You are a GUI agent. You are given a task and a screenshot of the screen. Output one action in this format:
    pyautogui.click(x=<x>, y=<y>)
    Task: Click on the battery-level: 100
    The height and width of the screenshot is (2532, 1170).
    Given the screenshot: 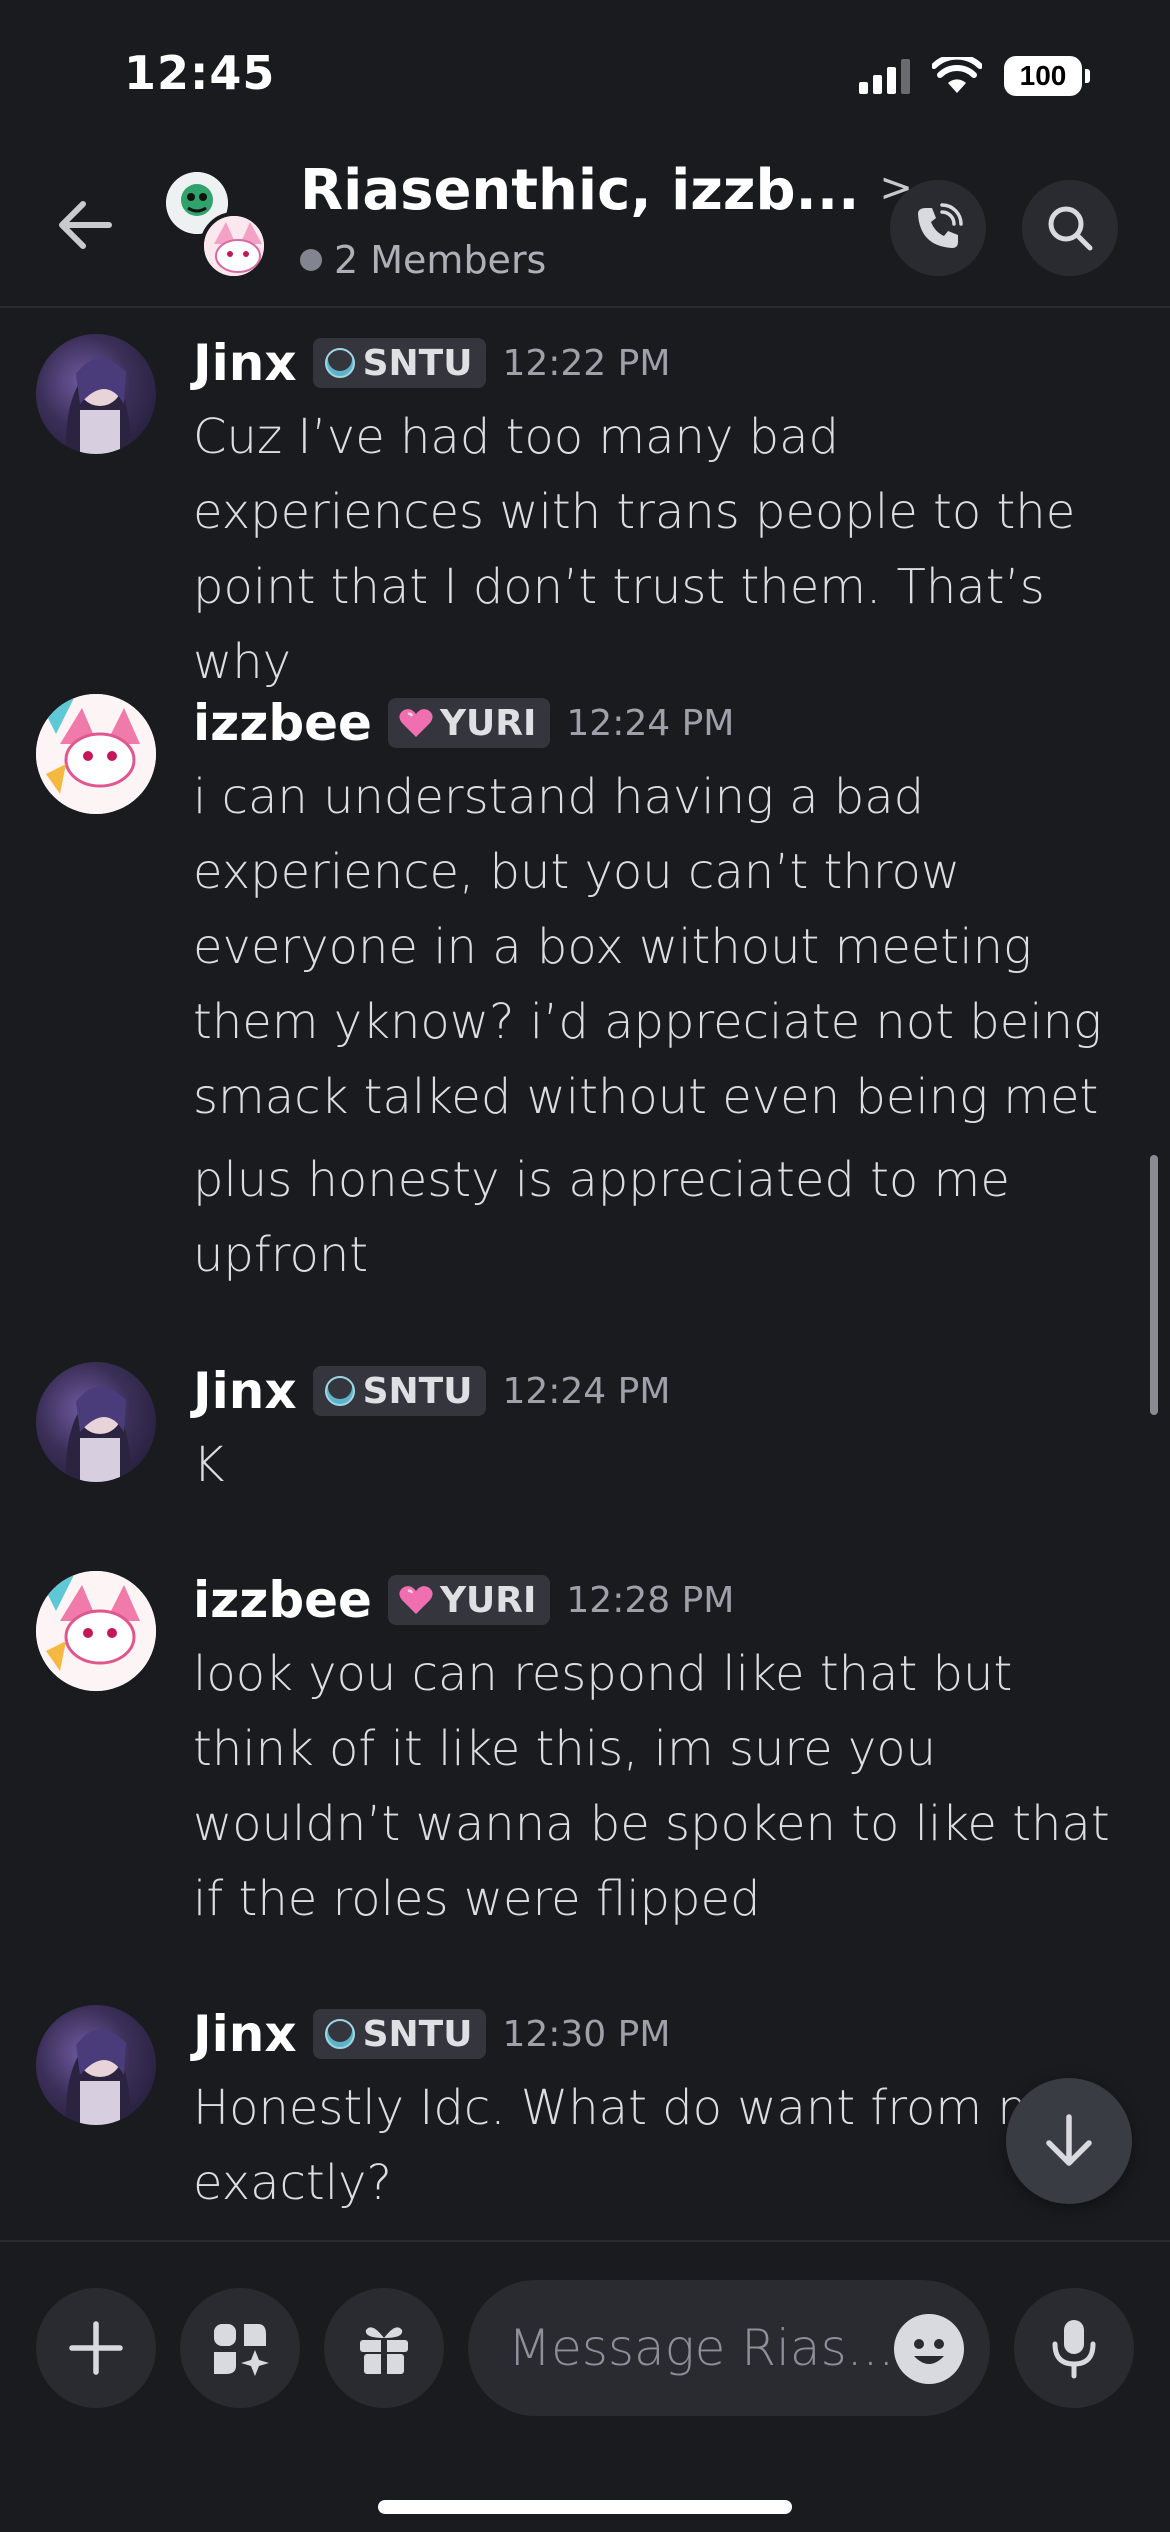 What is the action you would take?
    pyautogui.click(x=1043, y=76)
    